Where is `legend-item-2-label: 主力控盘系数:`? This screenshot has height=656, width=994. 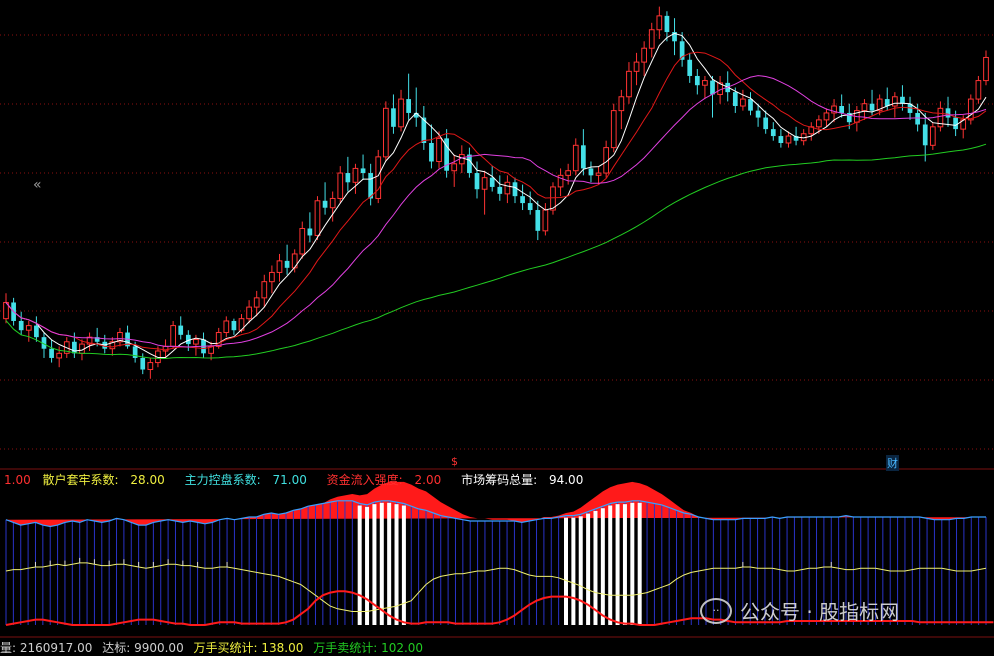
legend-item-2-label: 主力控盘系数: is located at coordinates (222, 480).